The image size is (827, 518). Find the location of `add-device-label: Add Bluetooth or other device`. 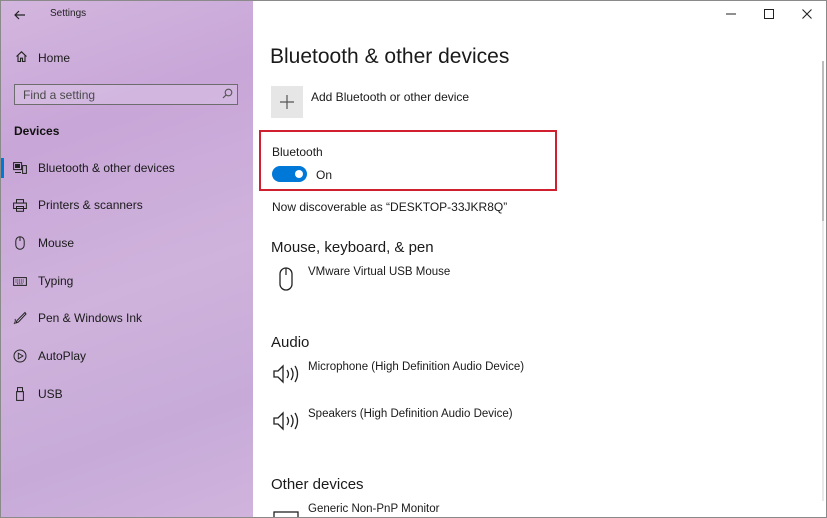

add-device-label: Add Bluetooth or other device is located at coordinates (390, 97).